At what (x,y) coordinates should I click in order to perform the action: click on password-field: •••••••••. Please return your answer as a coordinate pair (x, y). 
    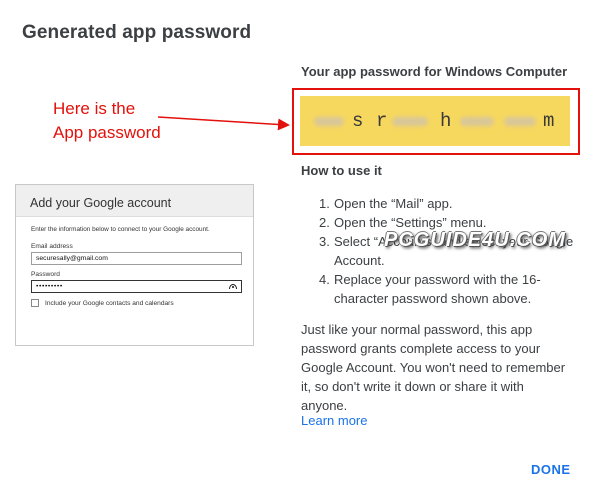
    Looking at the image, I should click on (136, 286).